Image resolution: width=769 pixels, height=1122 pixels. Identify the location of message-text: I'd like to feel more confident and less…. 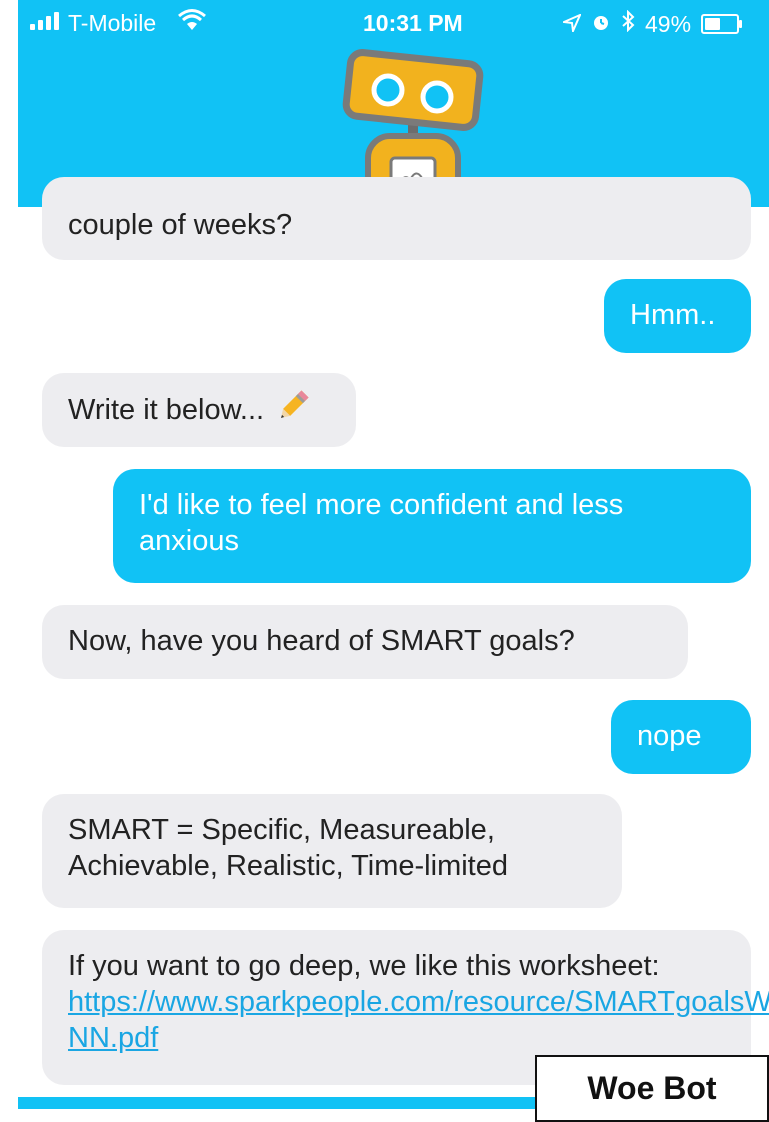
(381, 523).